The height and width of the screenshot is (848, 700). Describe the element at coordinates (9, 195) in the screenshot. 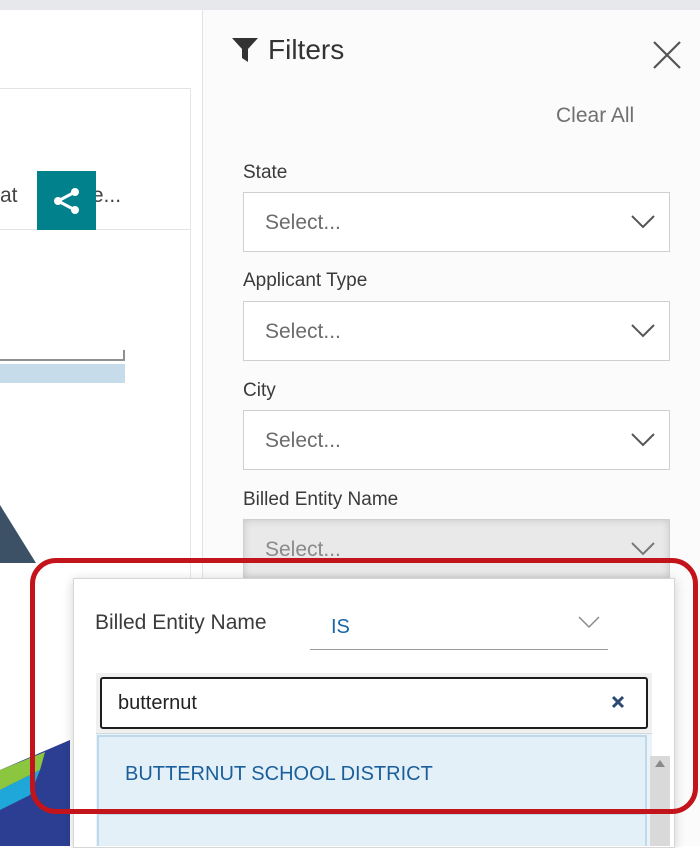

I see `card-text-left: at` at that location.